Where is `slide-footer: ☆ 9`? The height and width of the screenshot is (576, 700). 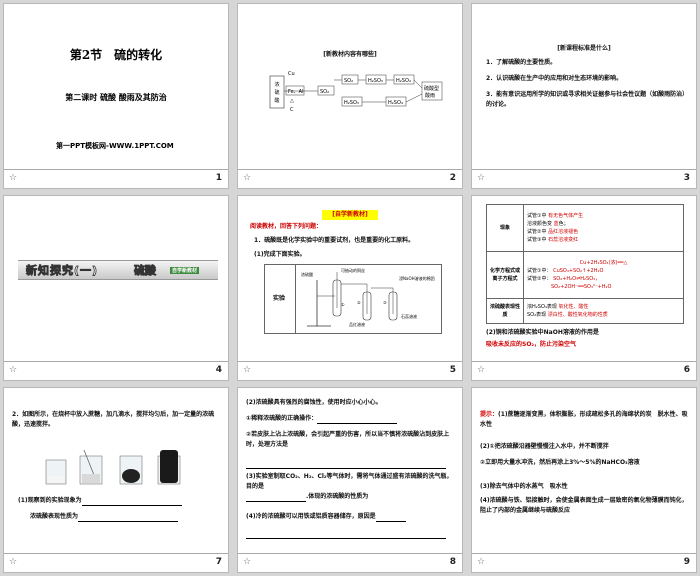 slide-footer: ☆ 9 is located at coordinates (584, 562).